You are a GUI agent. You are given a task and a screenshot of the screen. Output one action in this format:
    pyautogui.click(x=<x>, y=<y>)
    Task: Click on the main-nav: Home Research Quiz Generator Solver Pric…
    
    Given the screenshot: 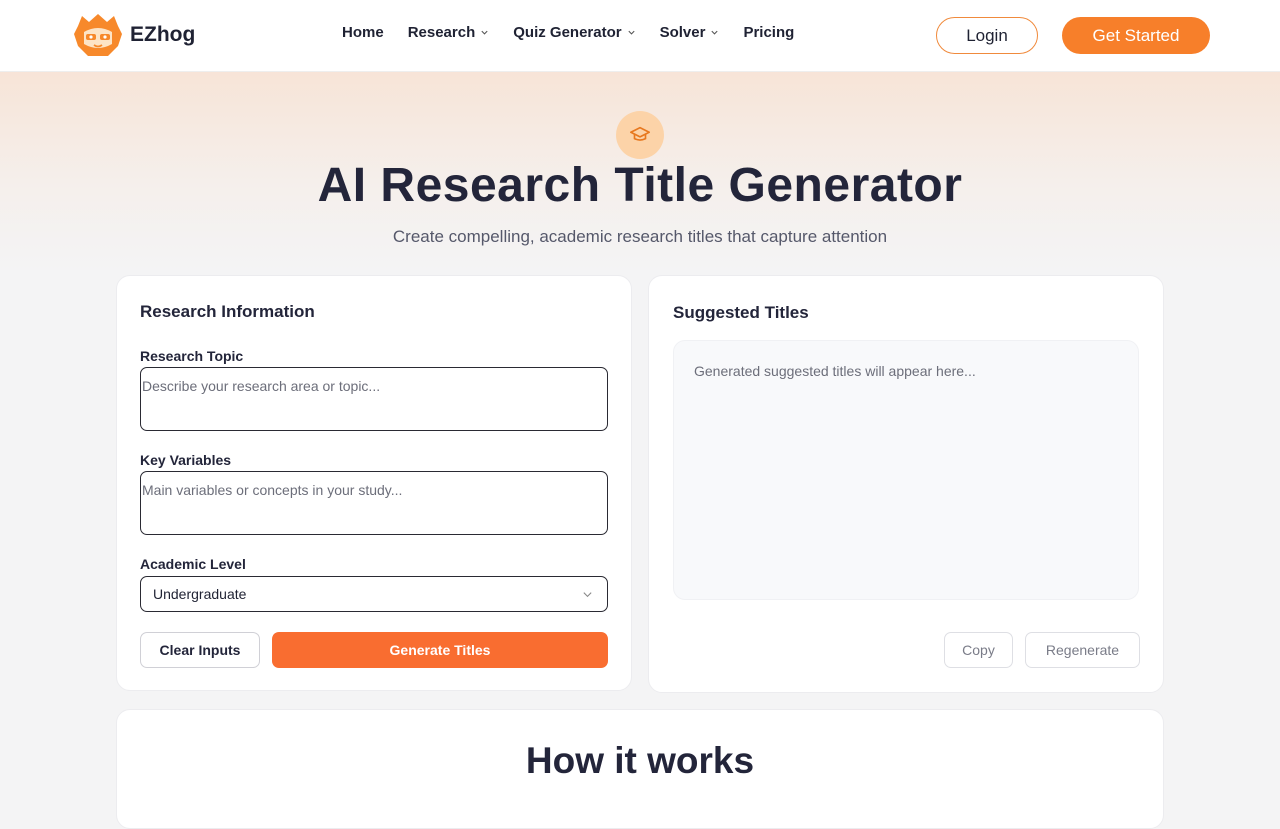 What is the action you would take?
    pyautogui.click(x=568, y=32)
    